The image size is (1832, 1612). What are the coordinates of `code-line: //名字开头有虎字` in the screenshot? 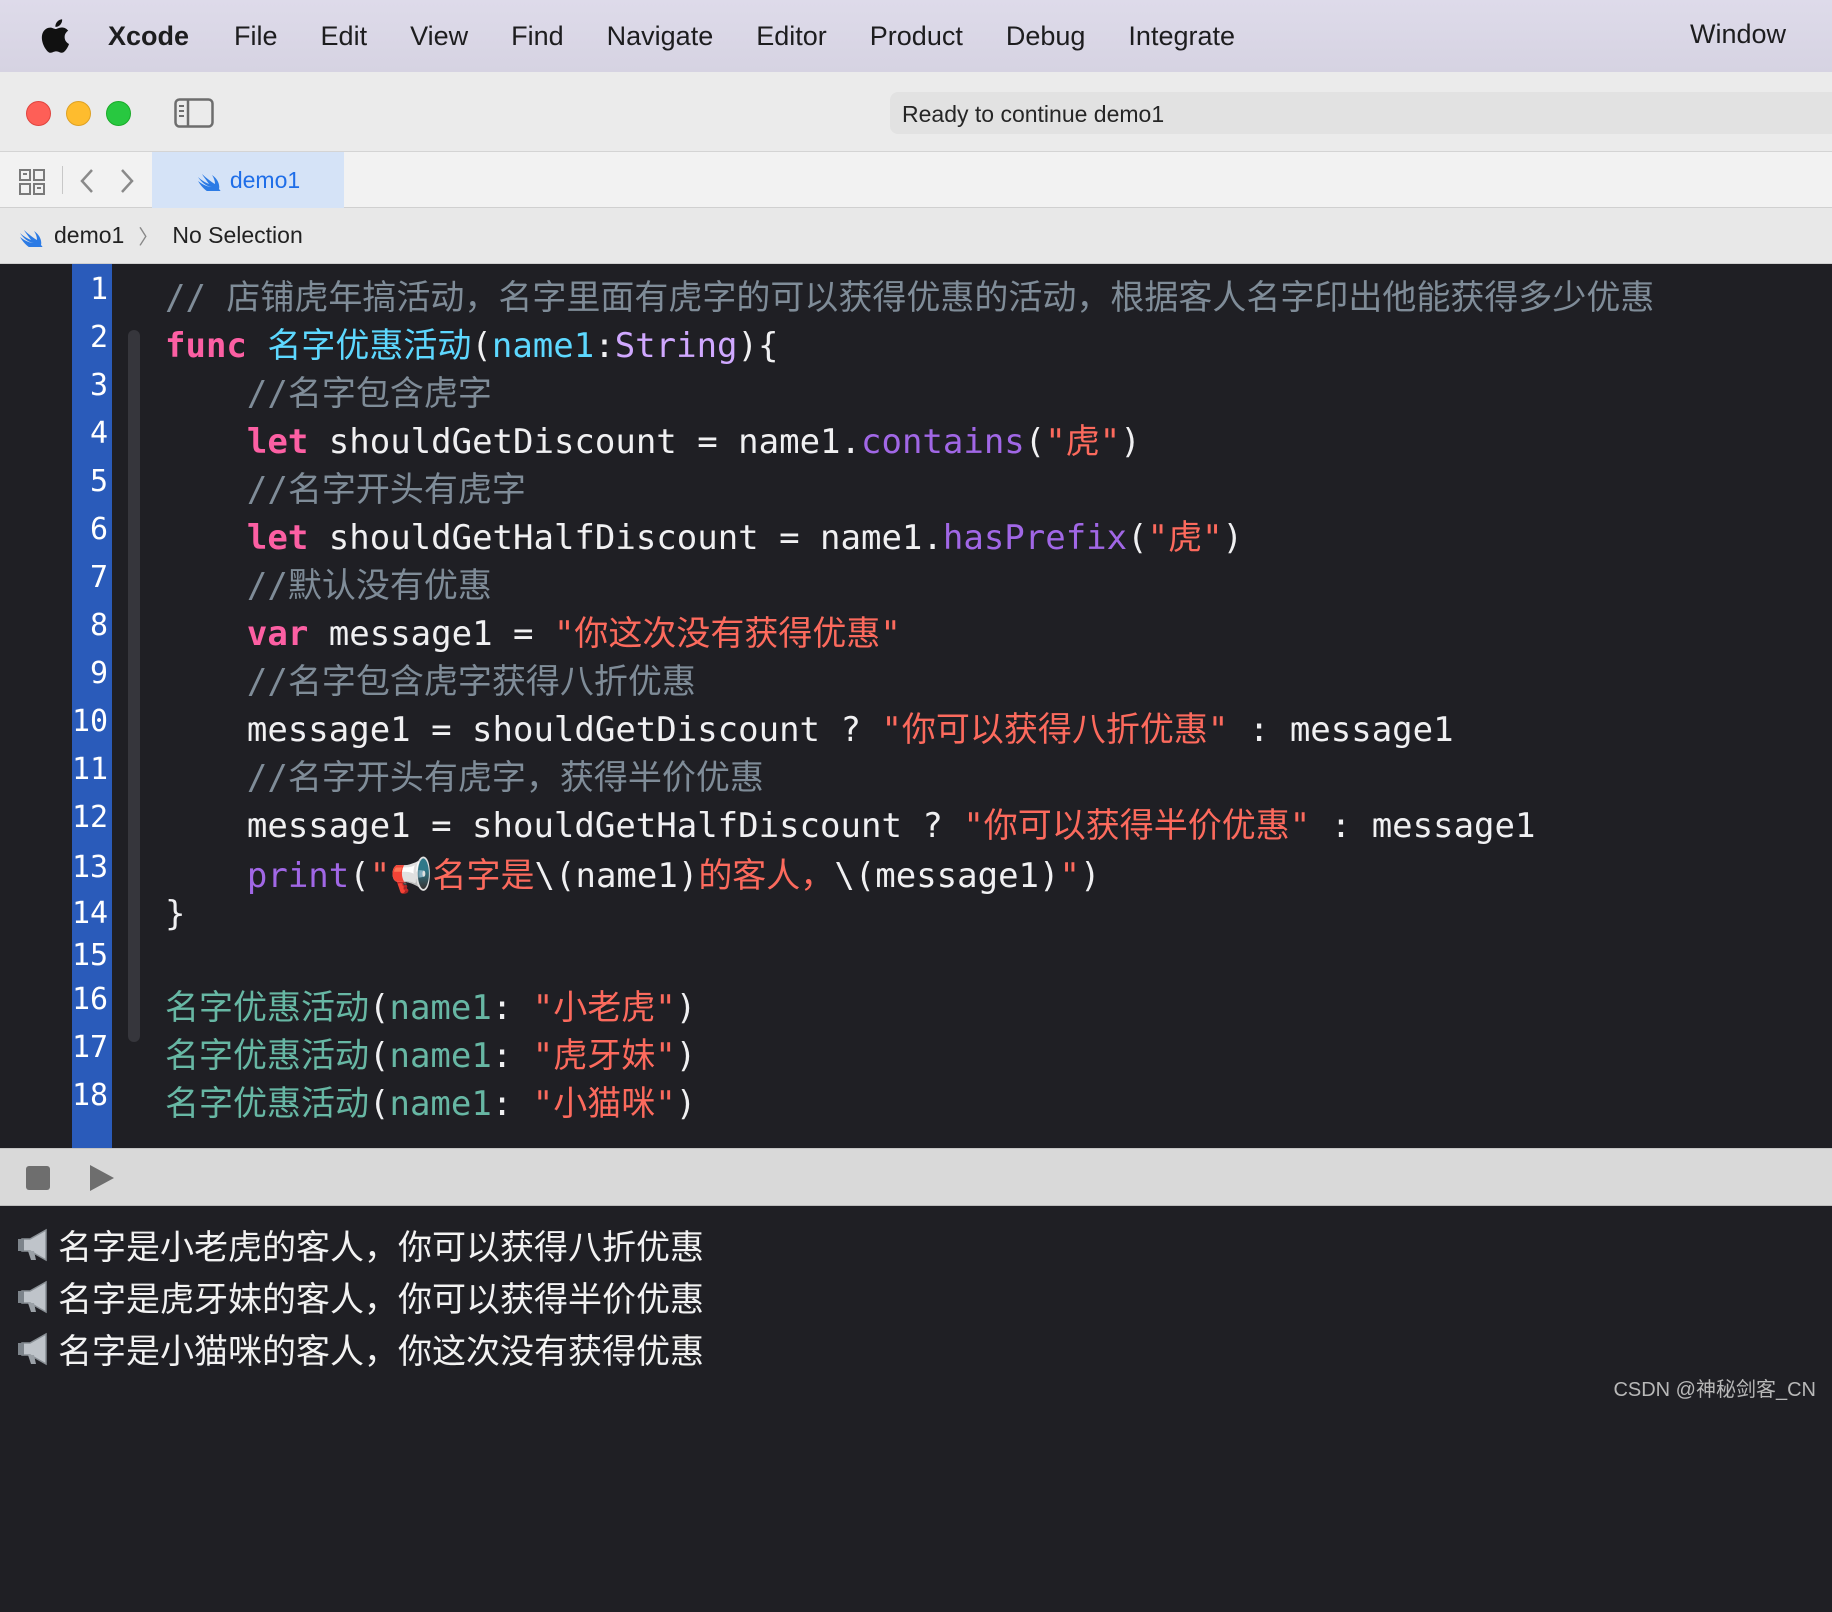 It's located at (345, 486).